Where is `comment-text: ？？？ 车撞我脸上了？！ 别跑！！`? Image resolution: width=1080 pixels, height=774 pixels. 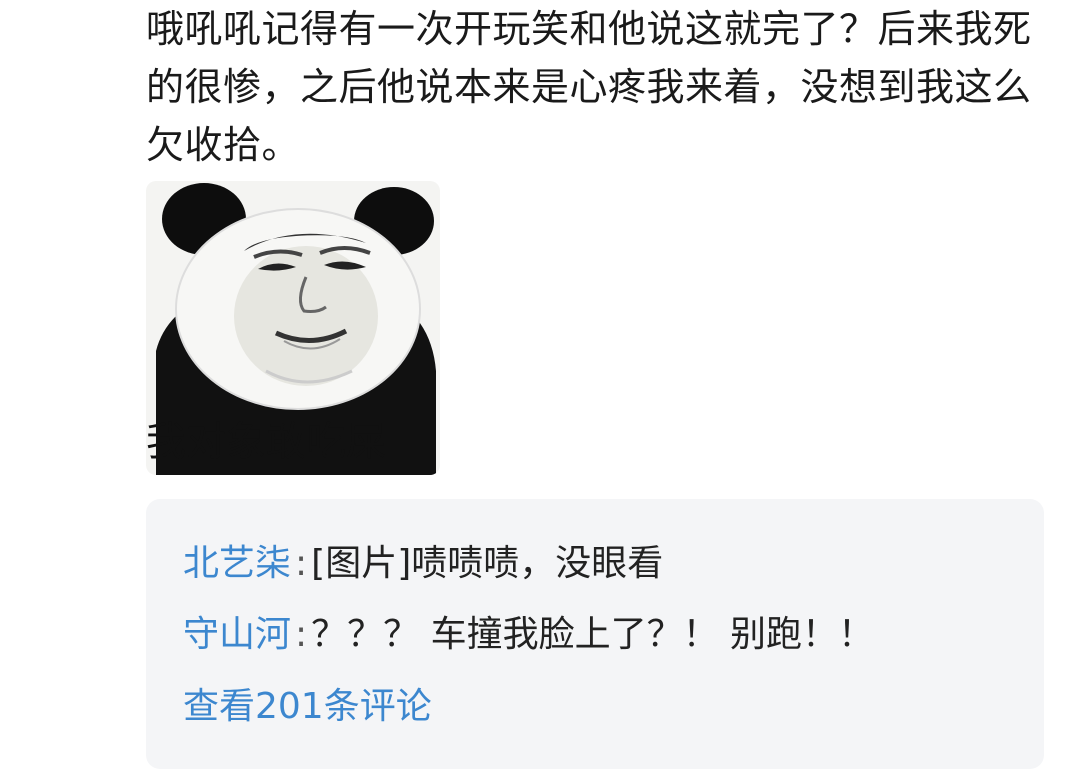 comment-text: ？？？ 车撞我脸上了？！ 别跑！！ is located at coordinates (593, 634).